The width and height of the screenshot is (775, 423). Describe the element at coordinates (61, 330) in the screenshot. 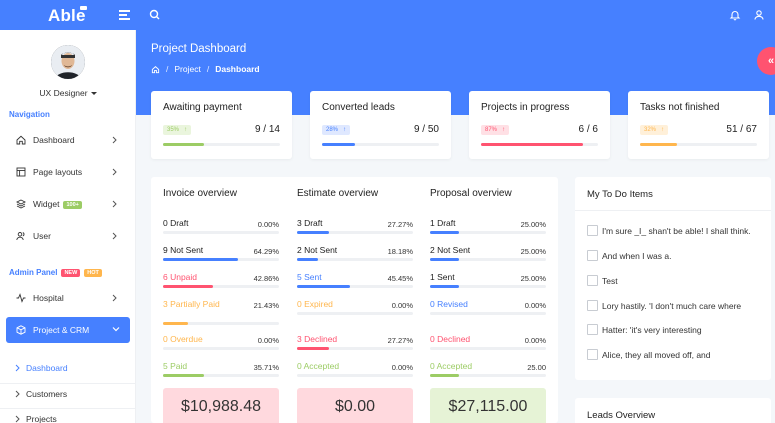

I see `sidebar-item-label: Project & CRM` at that location.